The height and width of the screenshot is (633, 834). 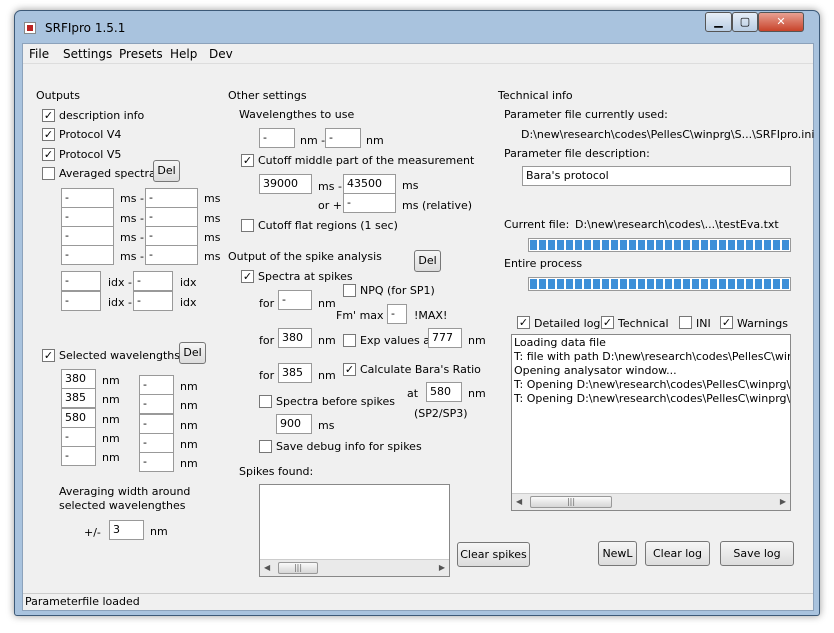 What do you see at coordinates (171, 236) in the screenshot?
I see `avg-ms-to-3: -` at bounding box center [171, 236].